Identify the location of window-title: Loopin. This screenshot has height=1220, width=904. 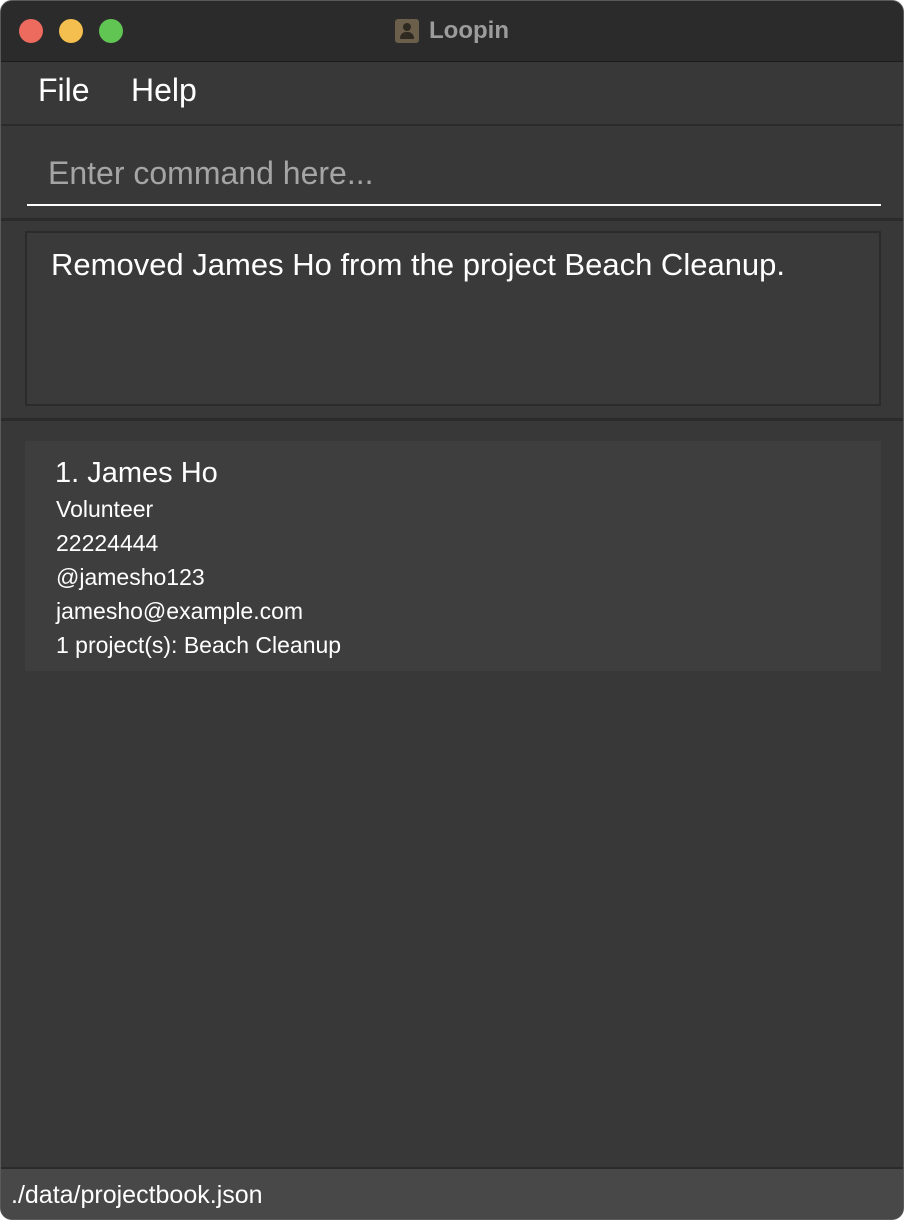
(469, 30).